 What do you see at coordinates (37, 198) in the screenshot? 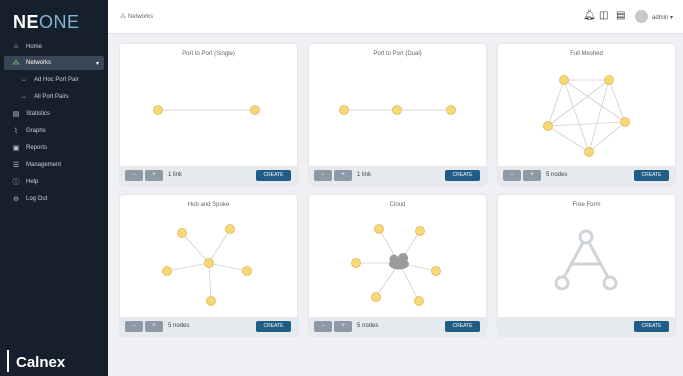
I see `sidebar-item-label: Log Out` at bounding box center [37, 198].